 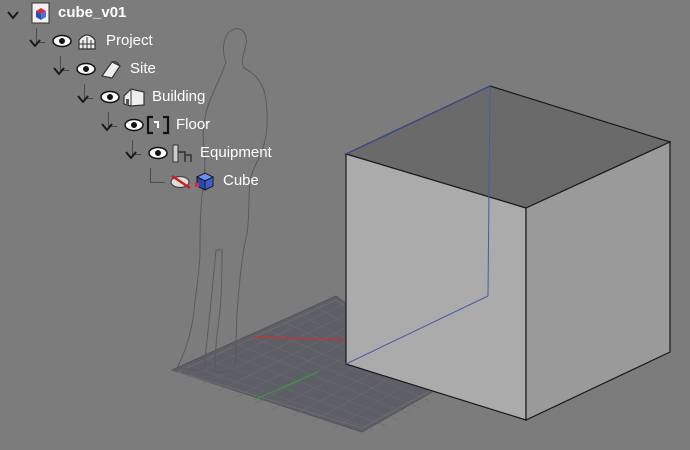 I want to click on visibility-toggle-equipment, so click(x=158, y=153).